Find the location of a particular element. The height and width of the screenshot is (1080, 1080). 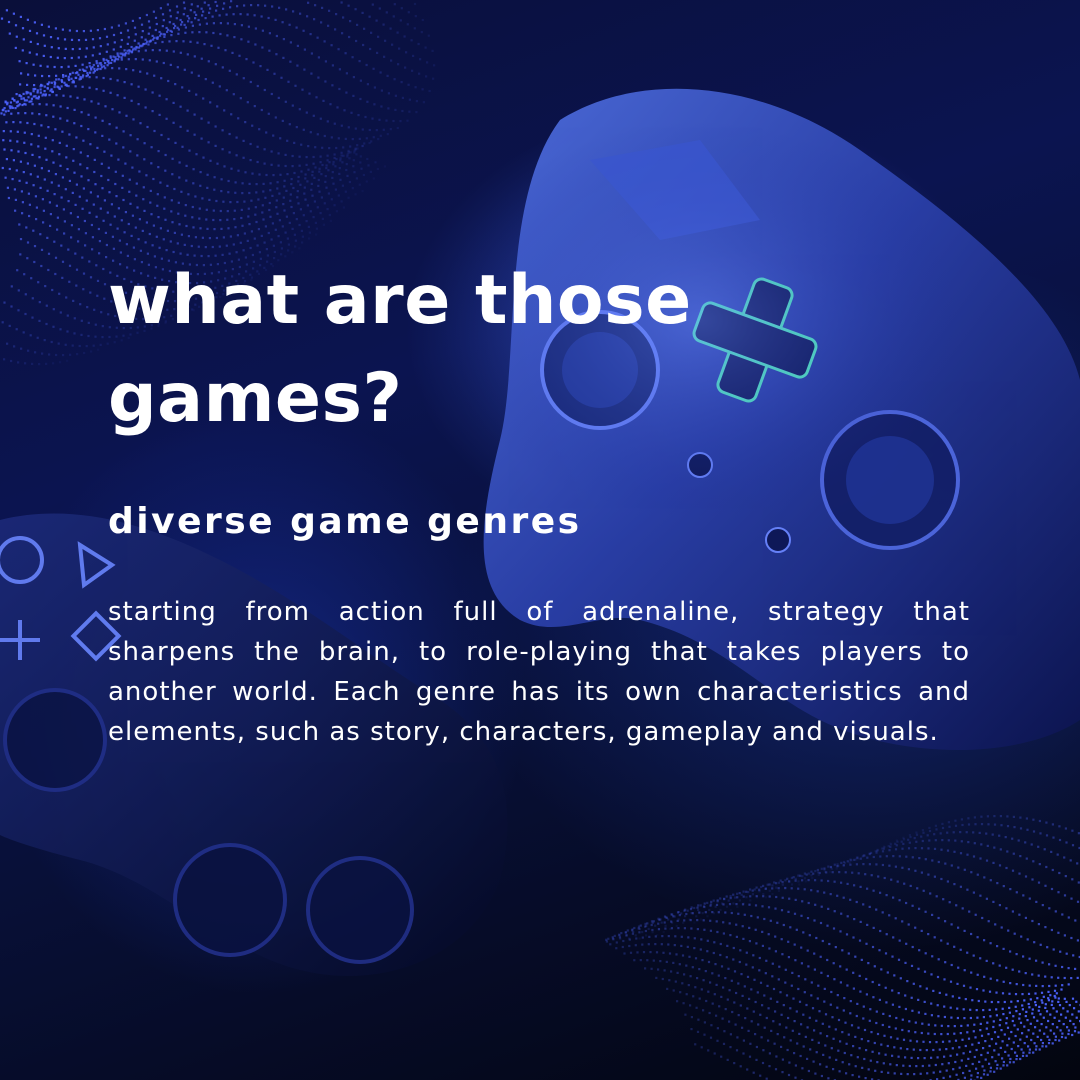

headline: what are those games? is located at coordinates (400, 349).